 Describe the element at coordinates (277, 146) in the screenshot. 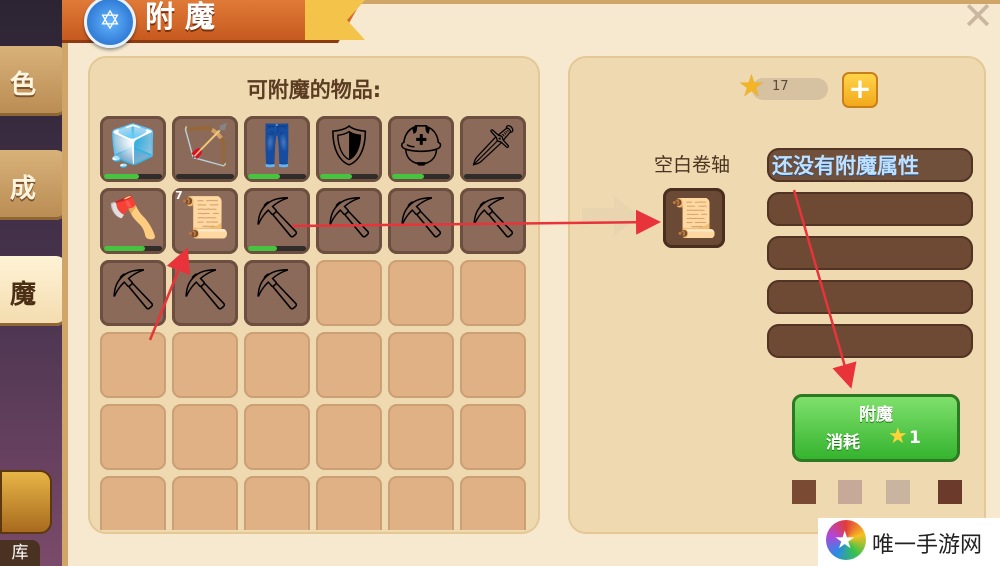

I see `silver-leggings-icon: 👖` at that location.